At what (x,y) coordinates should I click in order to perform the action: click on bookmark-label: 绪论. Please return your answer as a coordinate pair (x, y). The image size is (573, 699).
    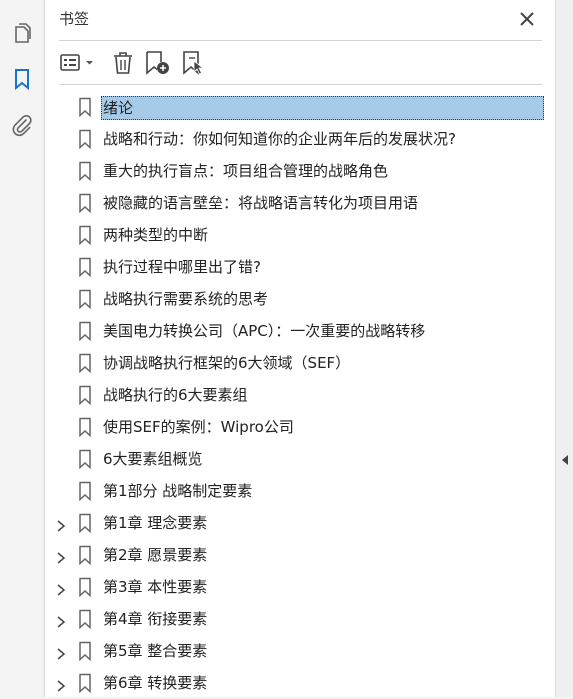
    Looking at the image, I should click on (322, 108).